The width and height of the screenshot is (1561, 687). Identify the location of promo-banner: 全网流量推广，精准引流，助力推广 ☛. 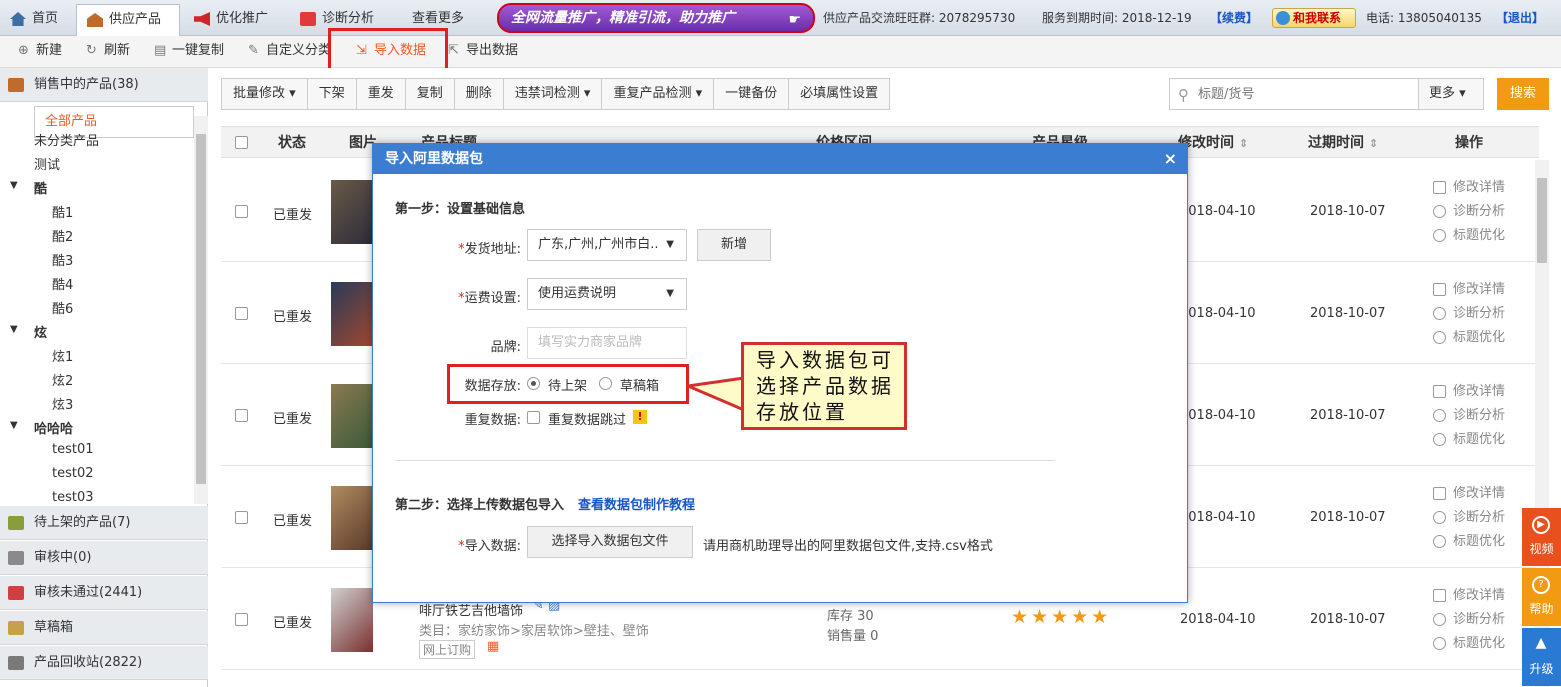
(656, 18).